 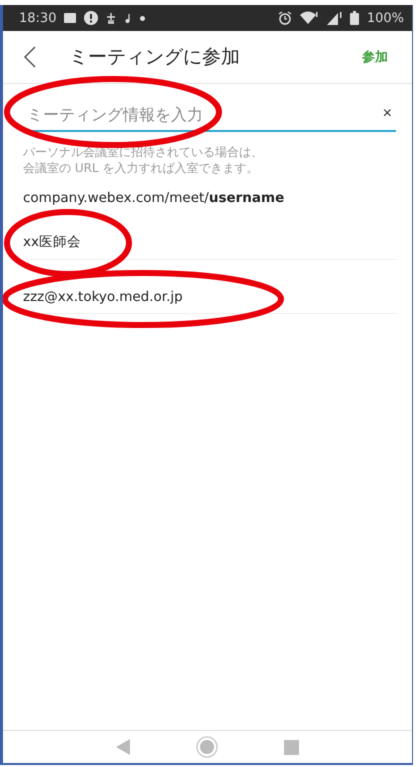 I want to click on status-time: 18:30, so click(x=37, y=18).